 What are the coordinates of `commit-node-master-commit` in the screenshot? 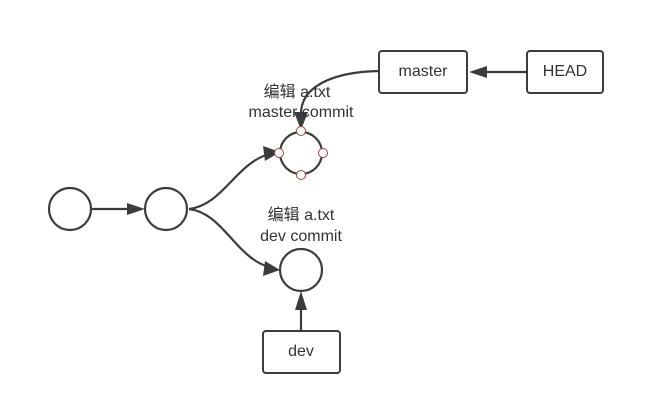 It's located at (301, 153).